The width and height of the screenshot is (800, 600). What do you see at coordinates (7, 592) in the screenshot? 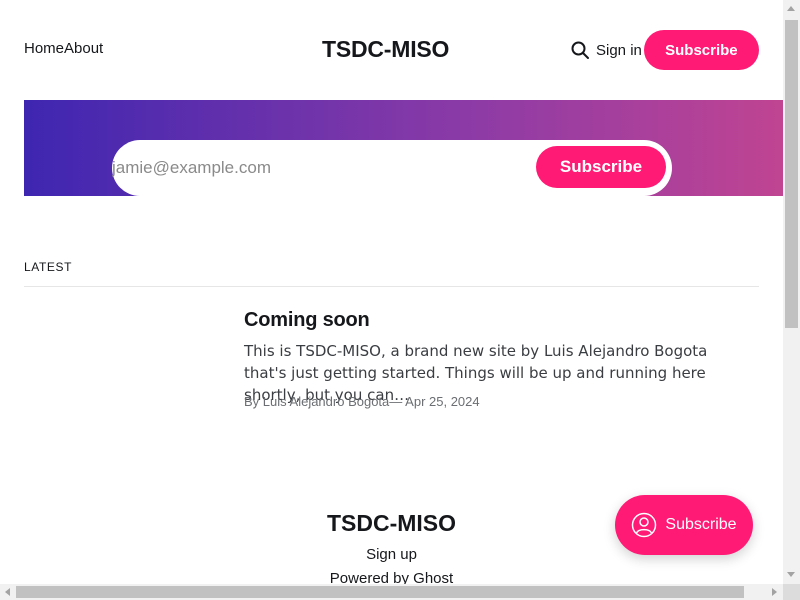
I see `scroll-left-arrow-icon` at bounding box center [7, 592].